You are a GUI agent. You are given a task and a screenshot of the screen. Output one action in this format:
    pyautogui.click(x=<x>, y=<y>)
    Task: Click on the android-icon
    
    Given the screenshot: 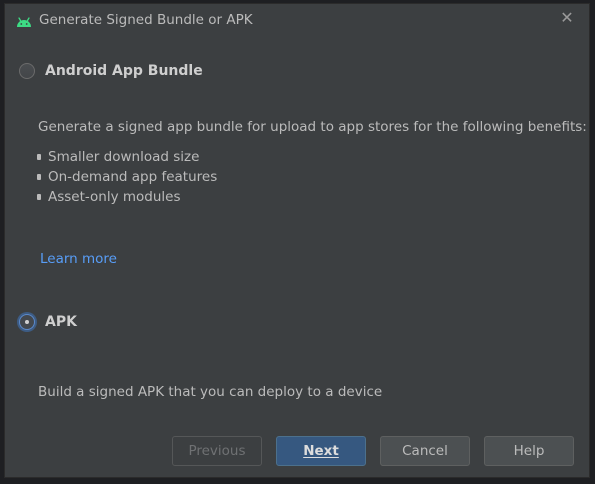 What is the action you would take?
    pyautogui.click(x=24, y=20)
    